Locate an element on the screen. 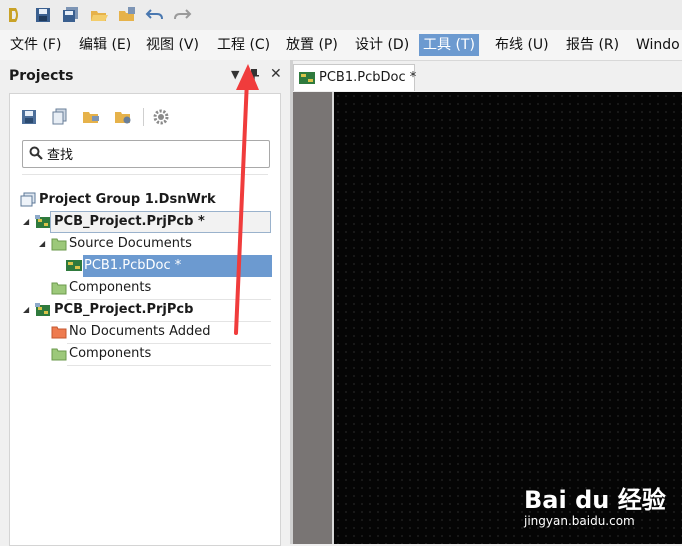 The height and width of the screenshot is (546, 682). panel-title: Projects is located at coordinates (41, 76).